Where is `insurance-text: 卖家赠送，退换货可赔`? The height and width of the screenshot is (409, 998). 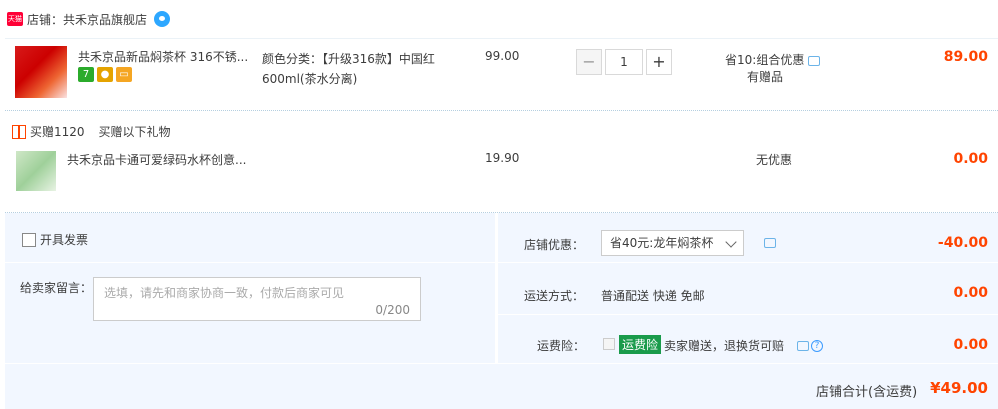
insurance-text: 卖家赠送，退换货可赔 is located at coordinates (724, 346).